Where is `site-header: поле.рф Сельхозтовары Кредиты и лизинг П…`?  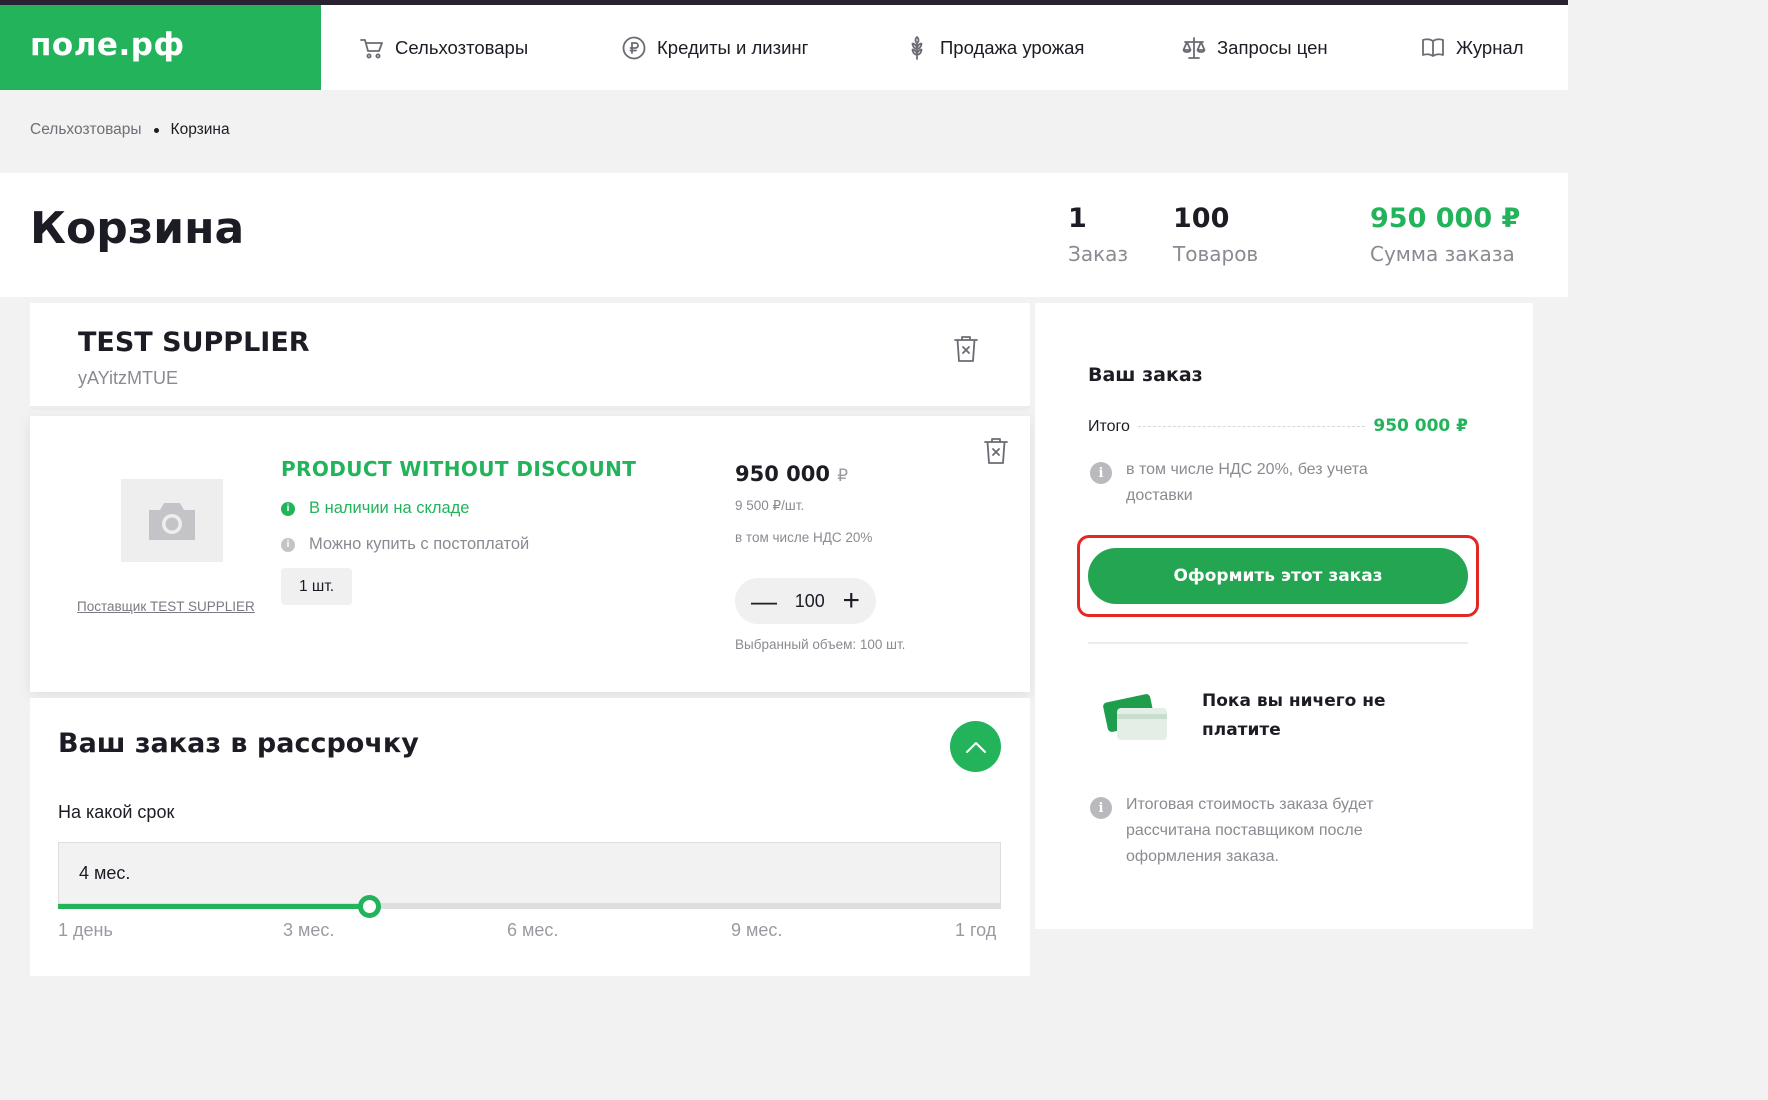 site-header: поле.рф Сельхозтовары Кредиты и лизинг П… is located at coordinates (784, 47).